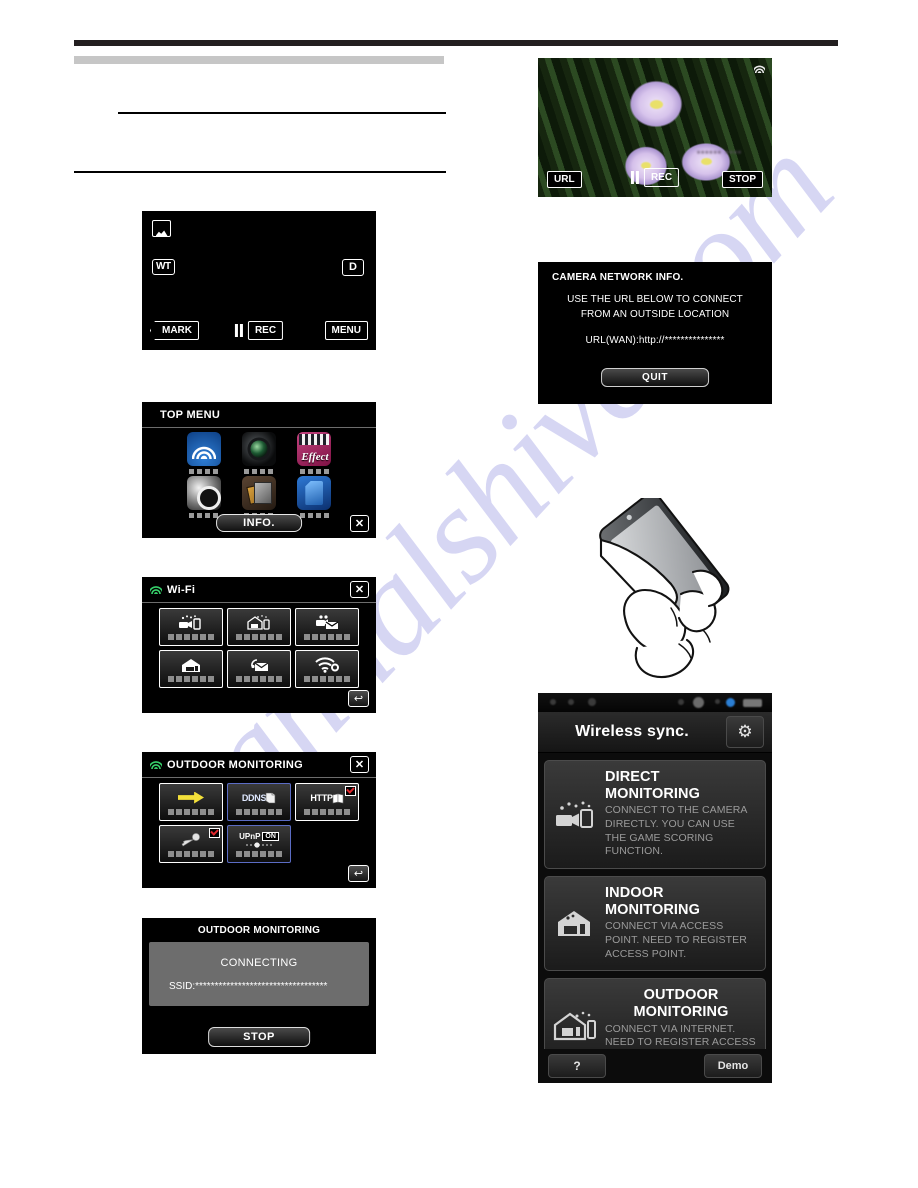 The width and height of the screenshot is (918, 1188). I want to click on screenshot-record-standby: WT D MARK REC MENU, so click(259, 280).